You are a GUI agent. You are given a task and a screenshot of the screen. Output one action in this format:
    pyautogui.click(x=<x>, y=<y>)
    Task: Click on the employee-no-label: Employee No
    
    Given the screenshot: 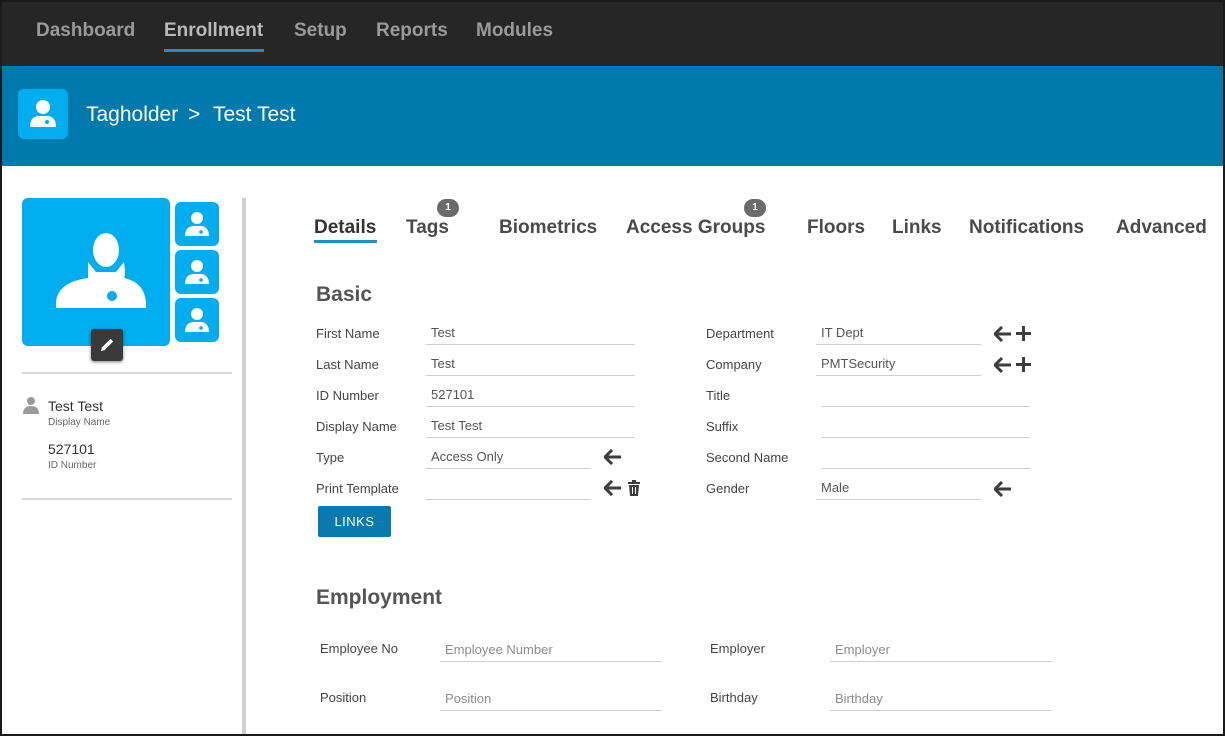 What is the action you would take?
    pyautogui.click(x=359, y=648)
    